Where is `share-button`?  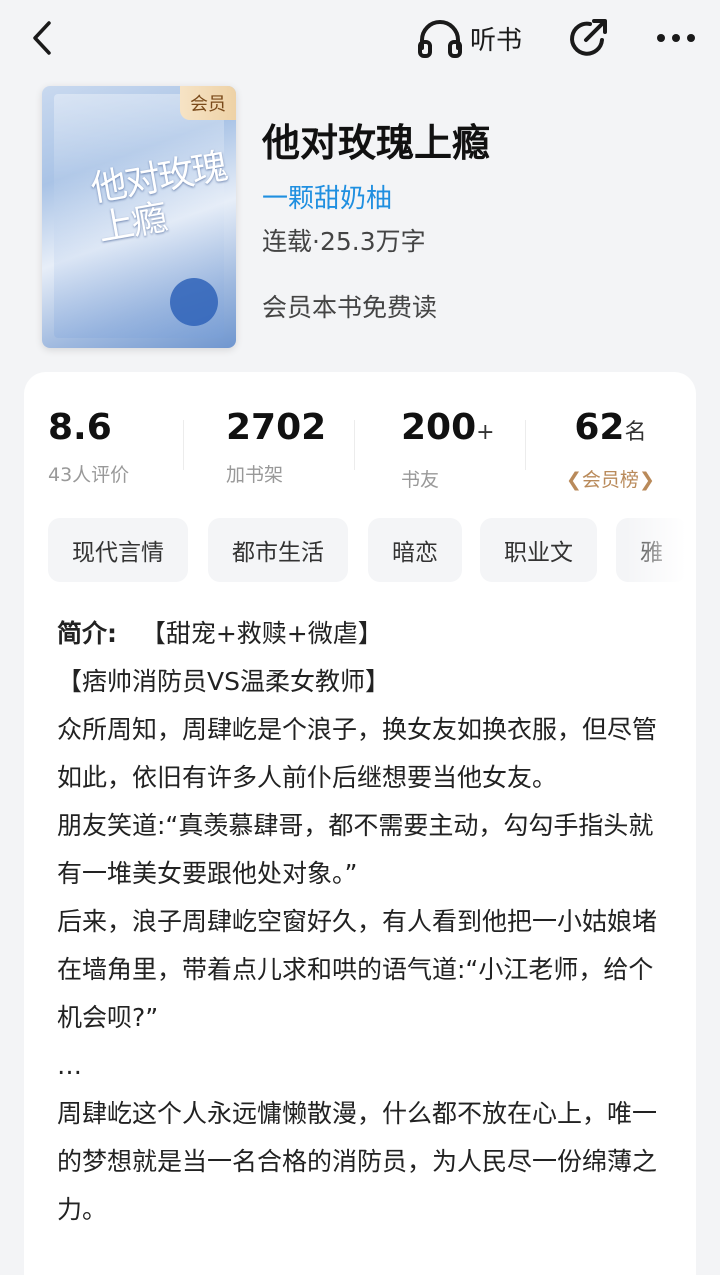 share-button is located at coordinates (588, 38).